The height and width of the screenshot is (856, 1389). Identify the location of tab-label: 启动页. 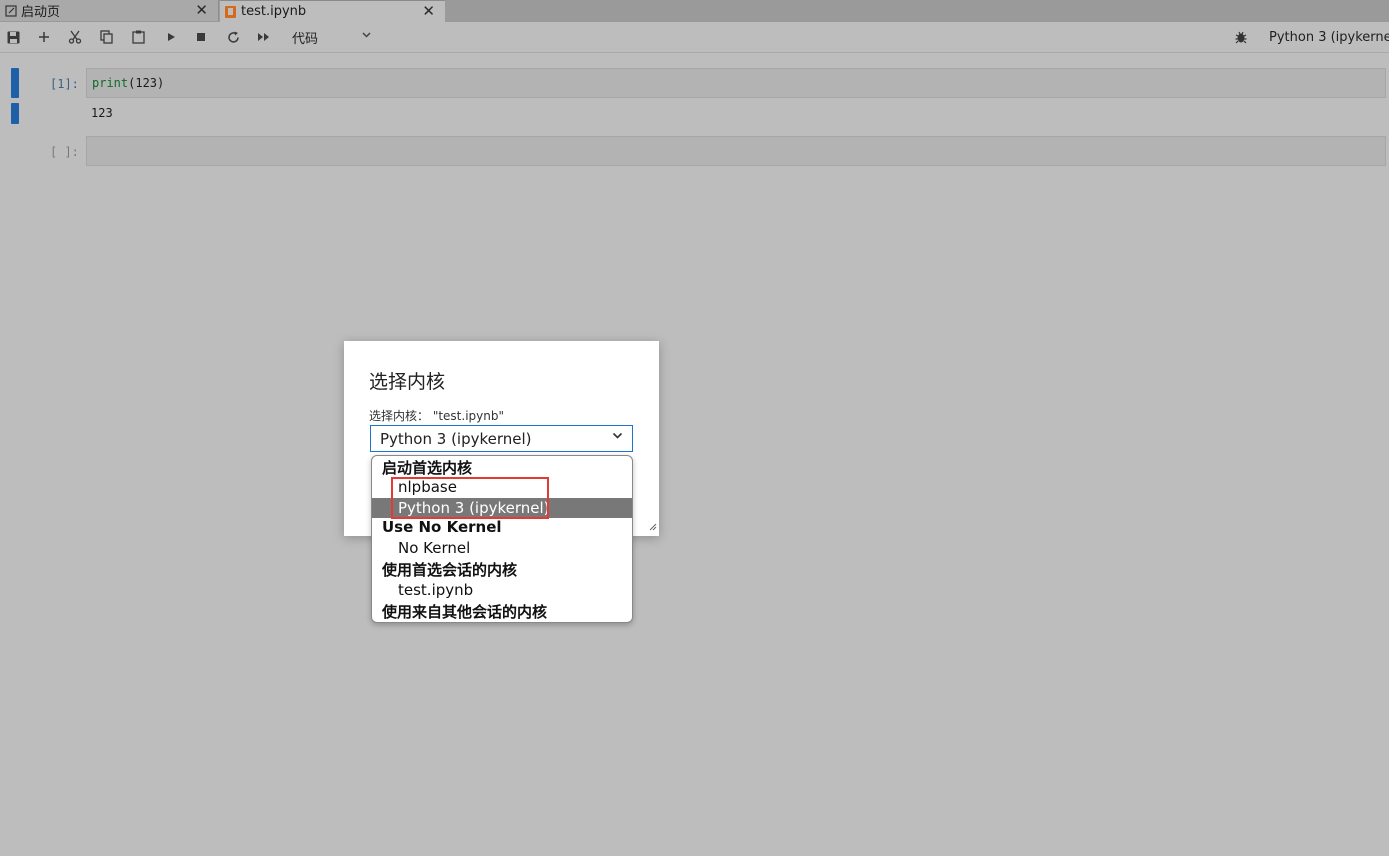
(41, 12).